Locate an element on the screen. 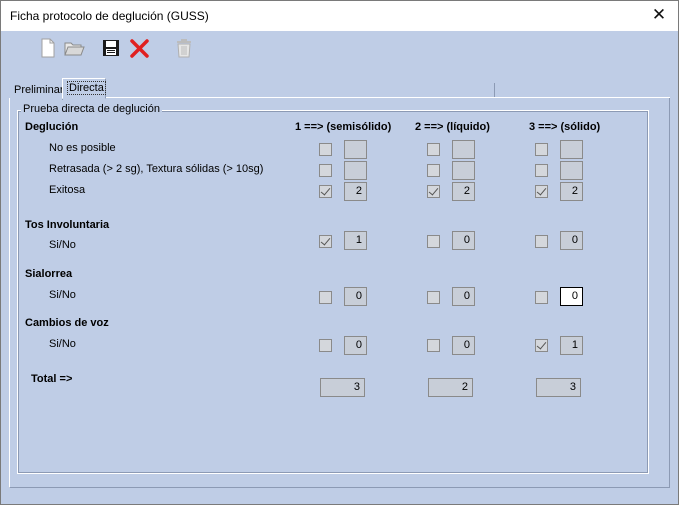  row-label-no-es-posible: No es posible is located at coordinates (82, 148).